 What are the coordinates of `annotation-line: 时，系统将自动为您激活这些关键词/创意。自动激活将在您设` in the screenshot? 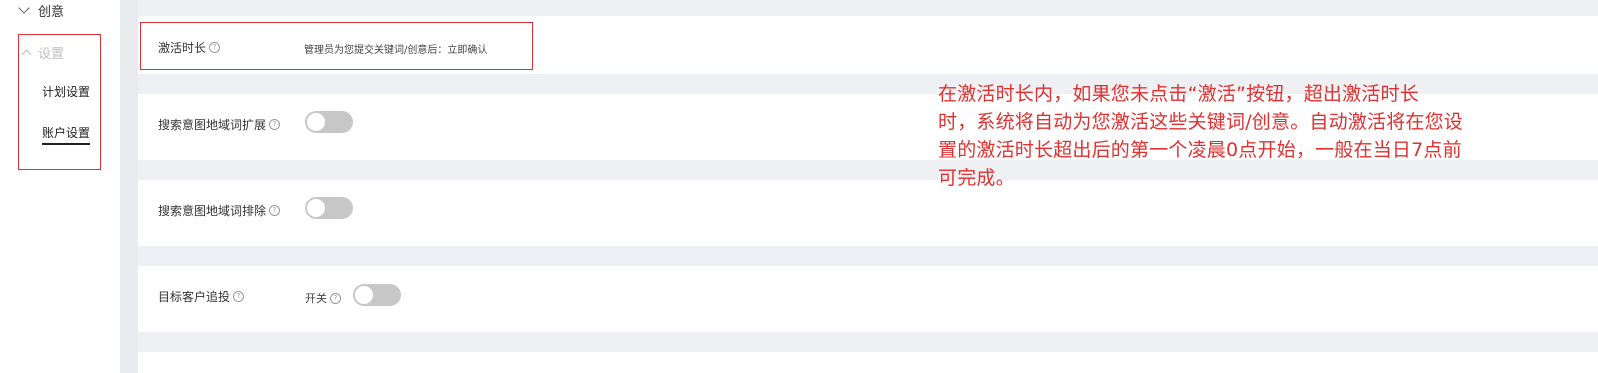 It's located at (1201, 122).